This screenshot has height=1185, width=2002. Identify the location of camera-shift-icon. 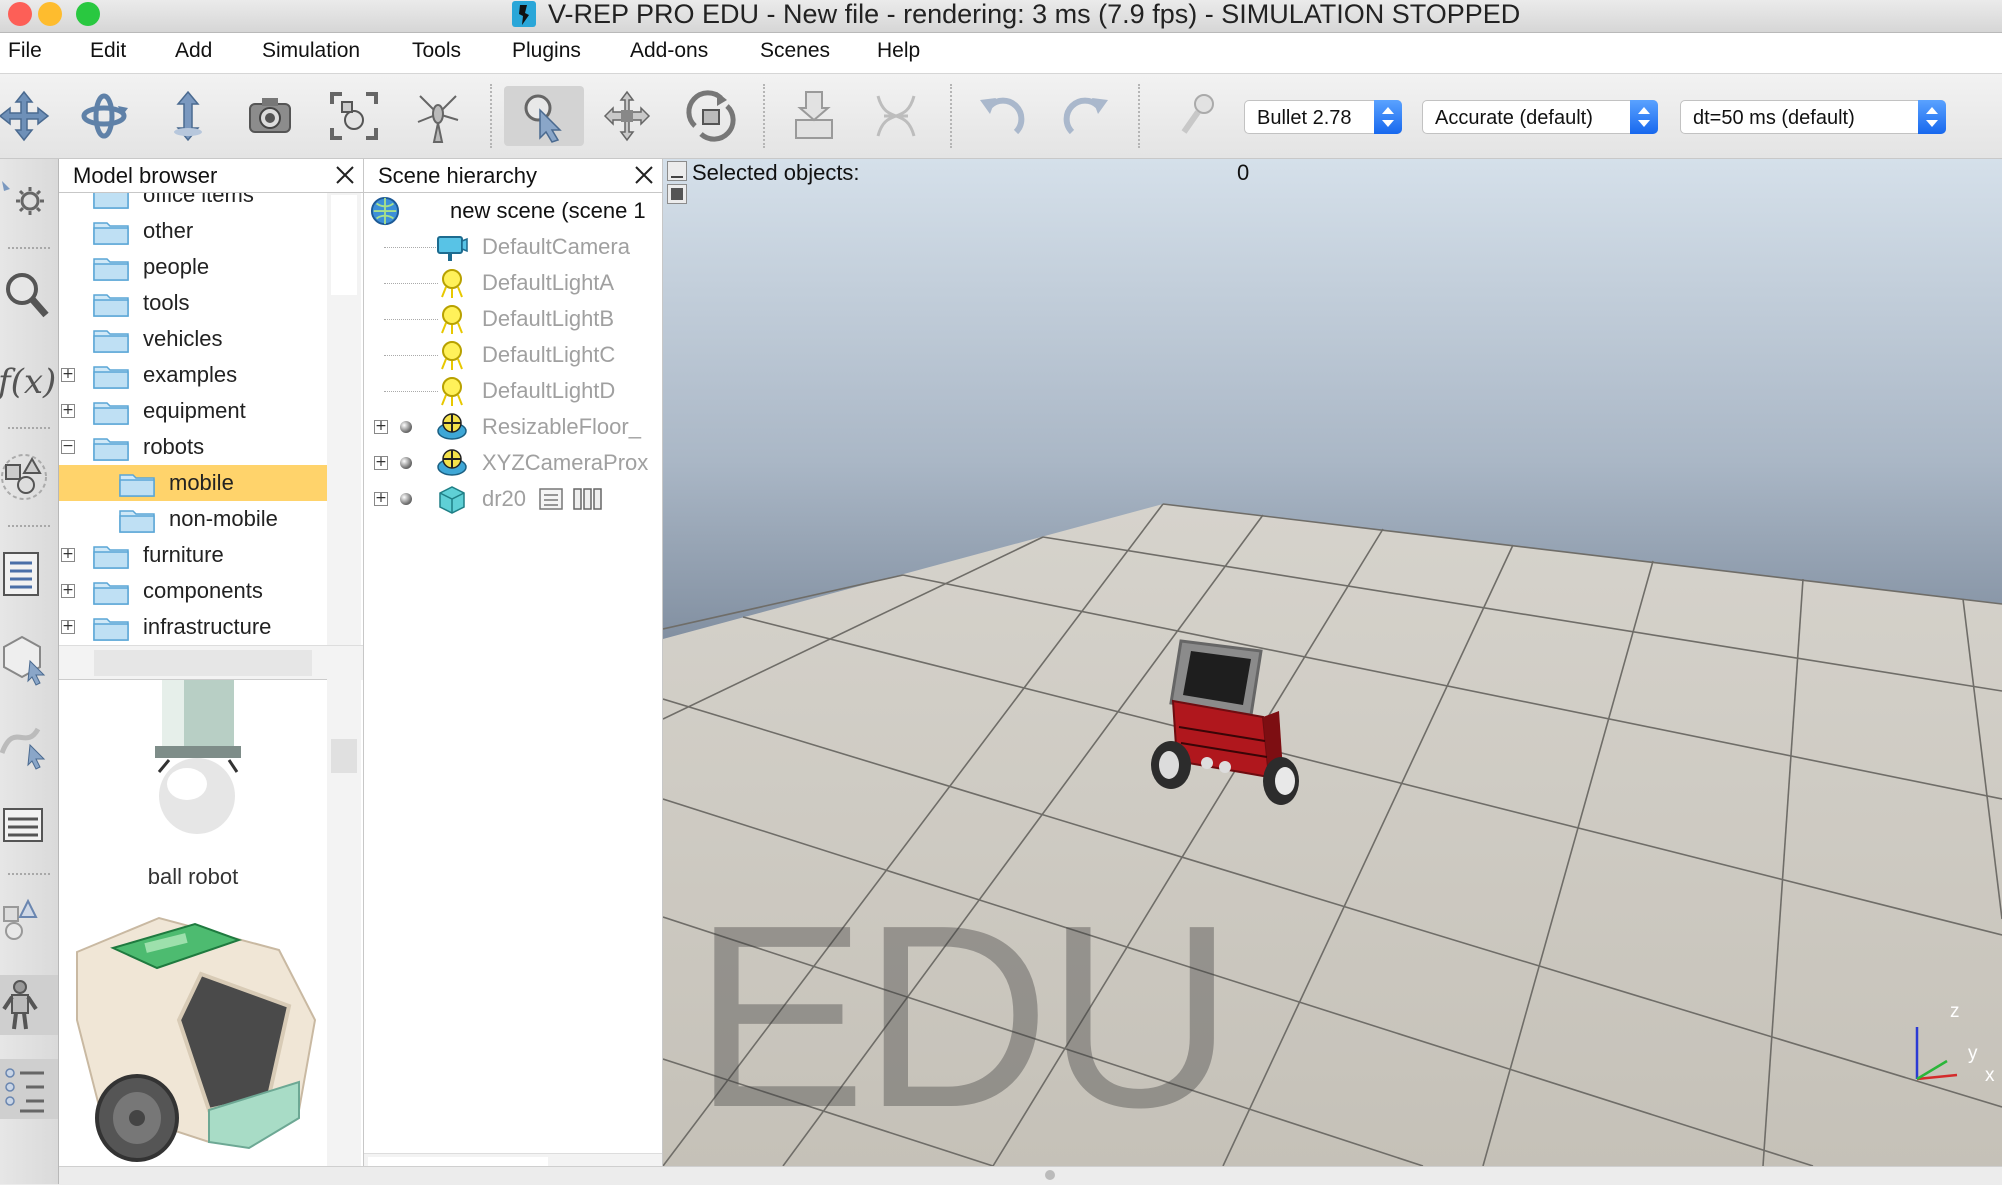
(188, 116).